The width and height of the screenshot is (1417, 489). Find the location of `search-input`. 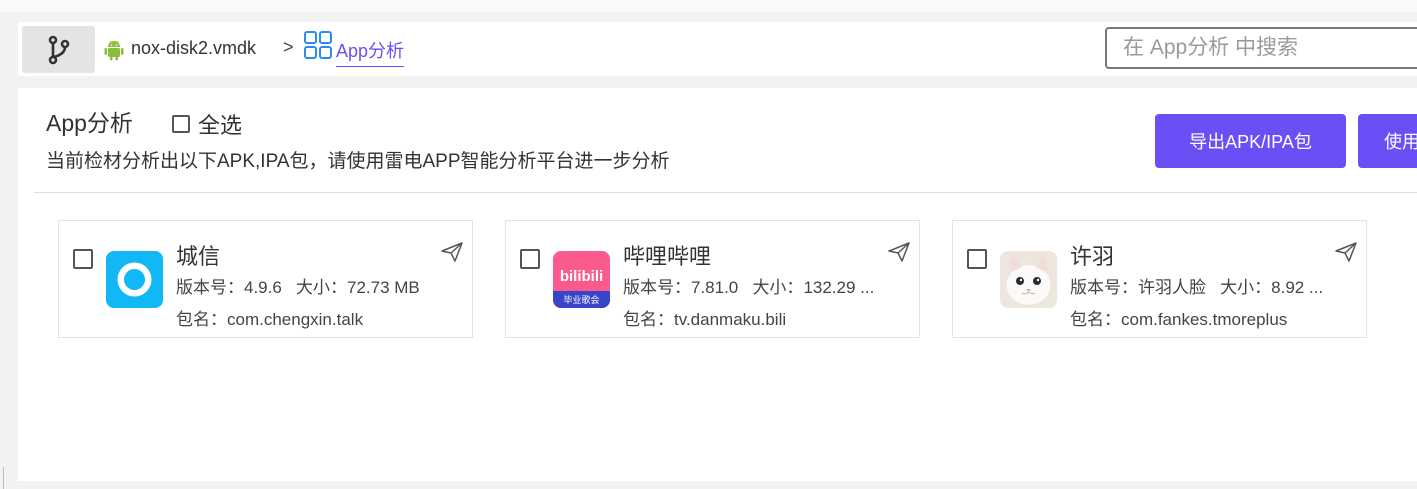

search-input is located at coordinates (1261, 48).